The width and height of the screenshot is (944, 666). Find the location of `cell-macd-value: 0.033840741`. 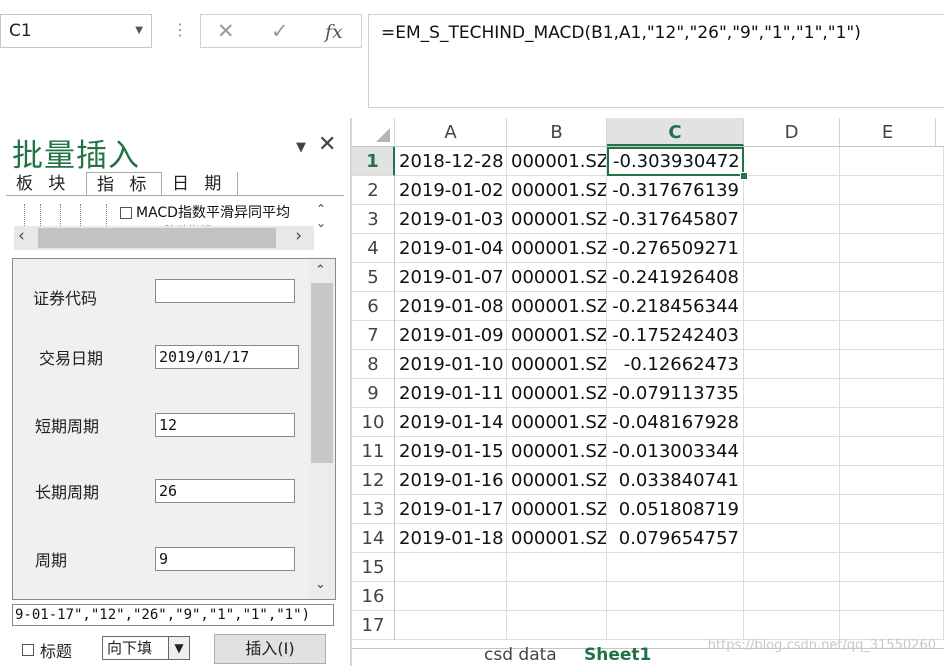

cell-macd-value: 0.033840741 is located at coordinates (675, 480).